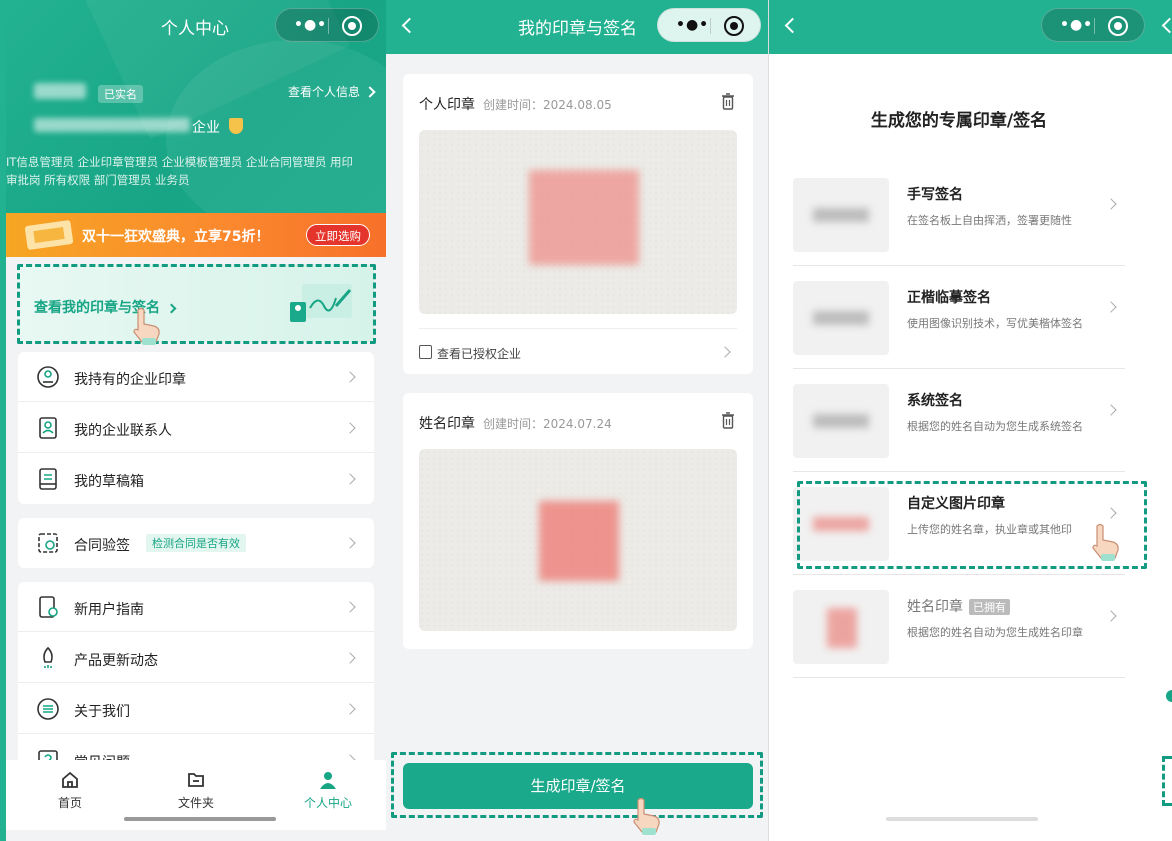 This screenshot has height=841, width=1172. Describe the element at coordinates (120, 94) in the screenshot. I see `verified-badge: 已实名` at that location.